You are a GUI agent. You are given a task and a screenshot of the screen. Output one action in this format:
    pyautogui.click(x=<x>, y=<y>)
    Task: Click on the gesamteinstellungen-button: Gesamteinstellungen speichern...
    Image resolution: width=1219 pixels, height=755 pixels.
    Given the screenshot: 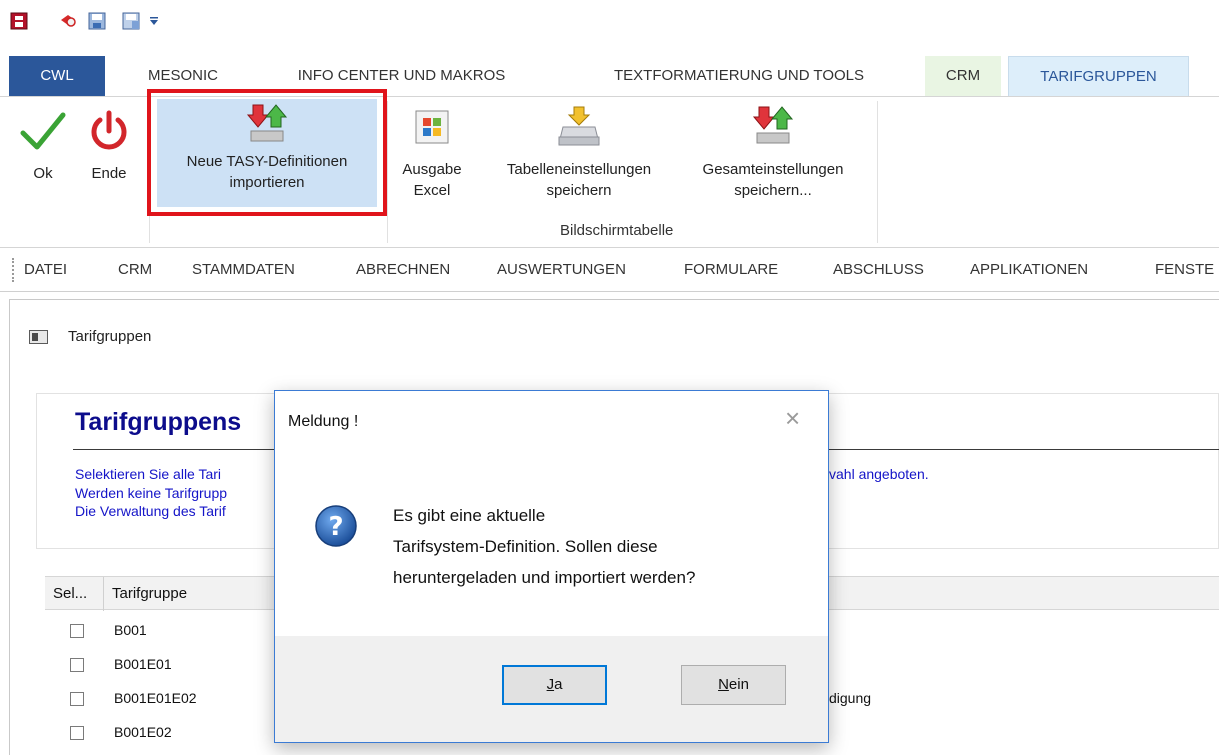 What is the action you would take?
    pyautogui.click(x=773, y=153)
    